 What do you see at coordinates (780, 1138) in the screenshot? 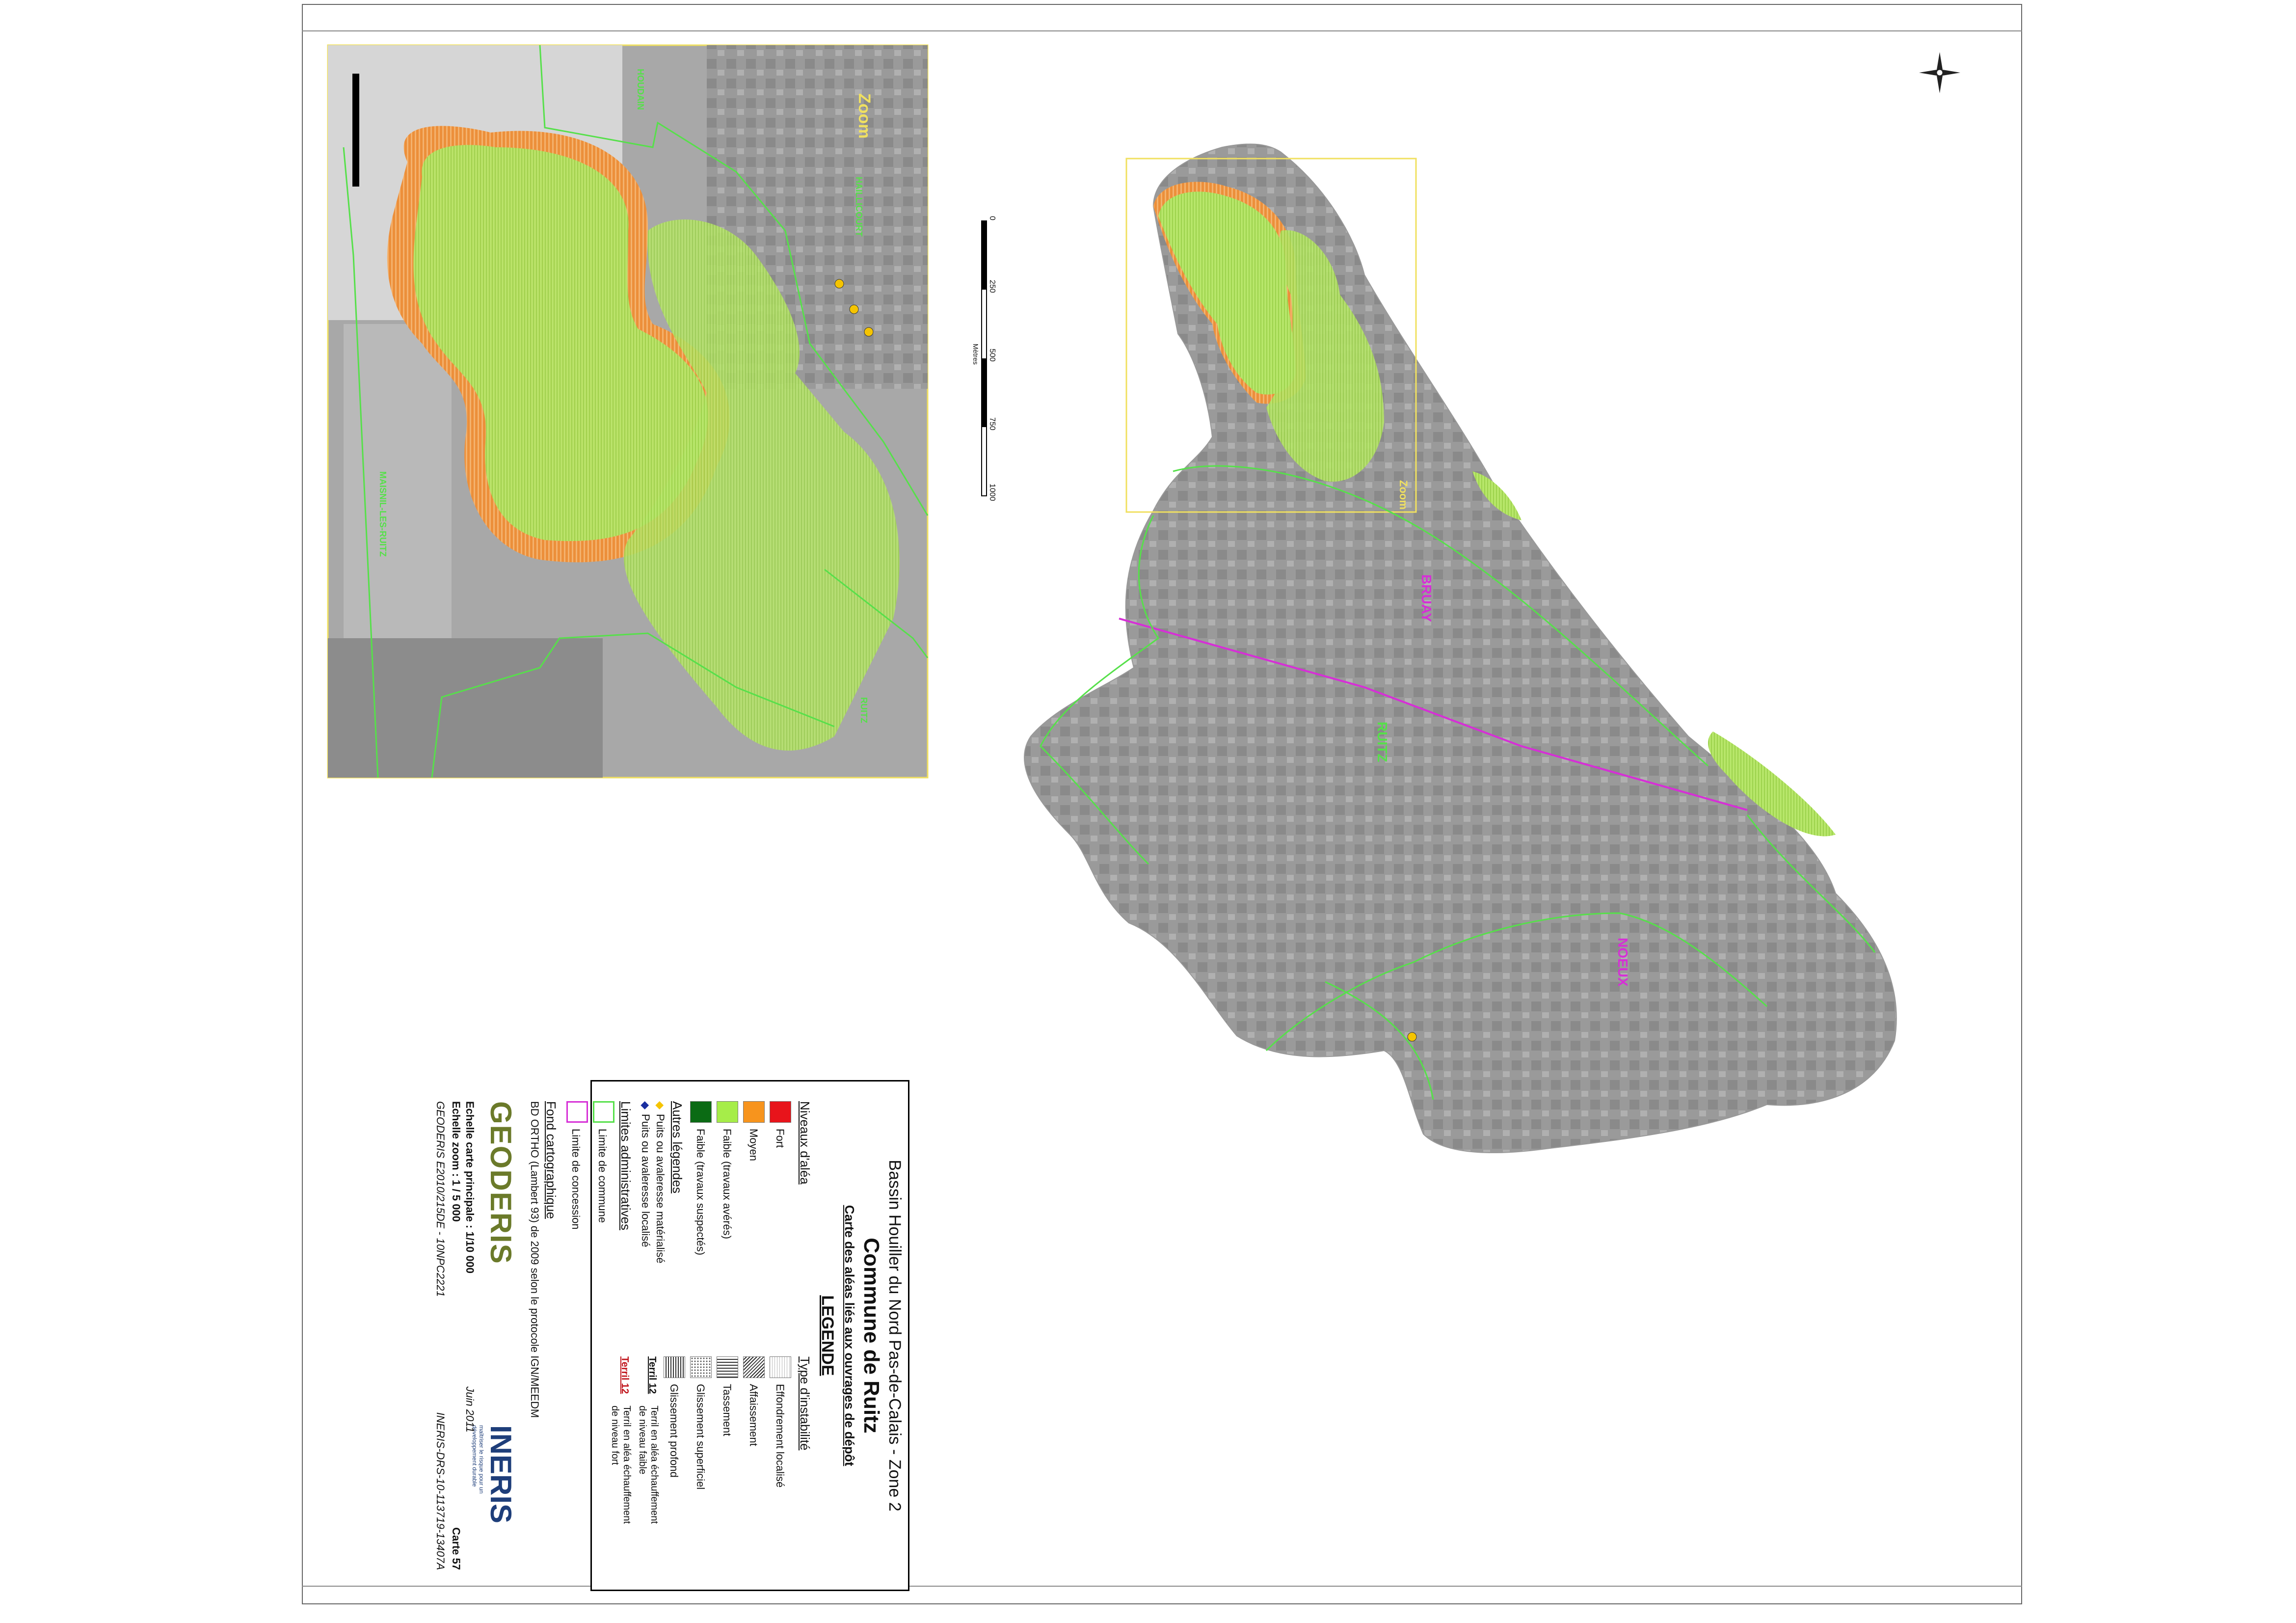
I see `legend-label: Fort` at bounding box center [780, 1138].